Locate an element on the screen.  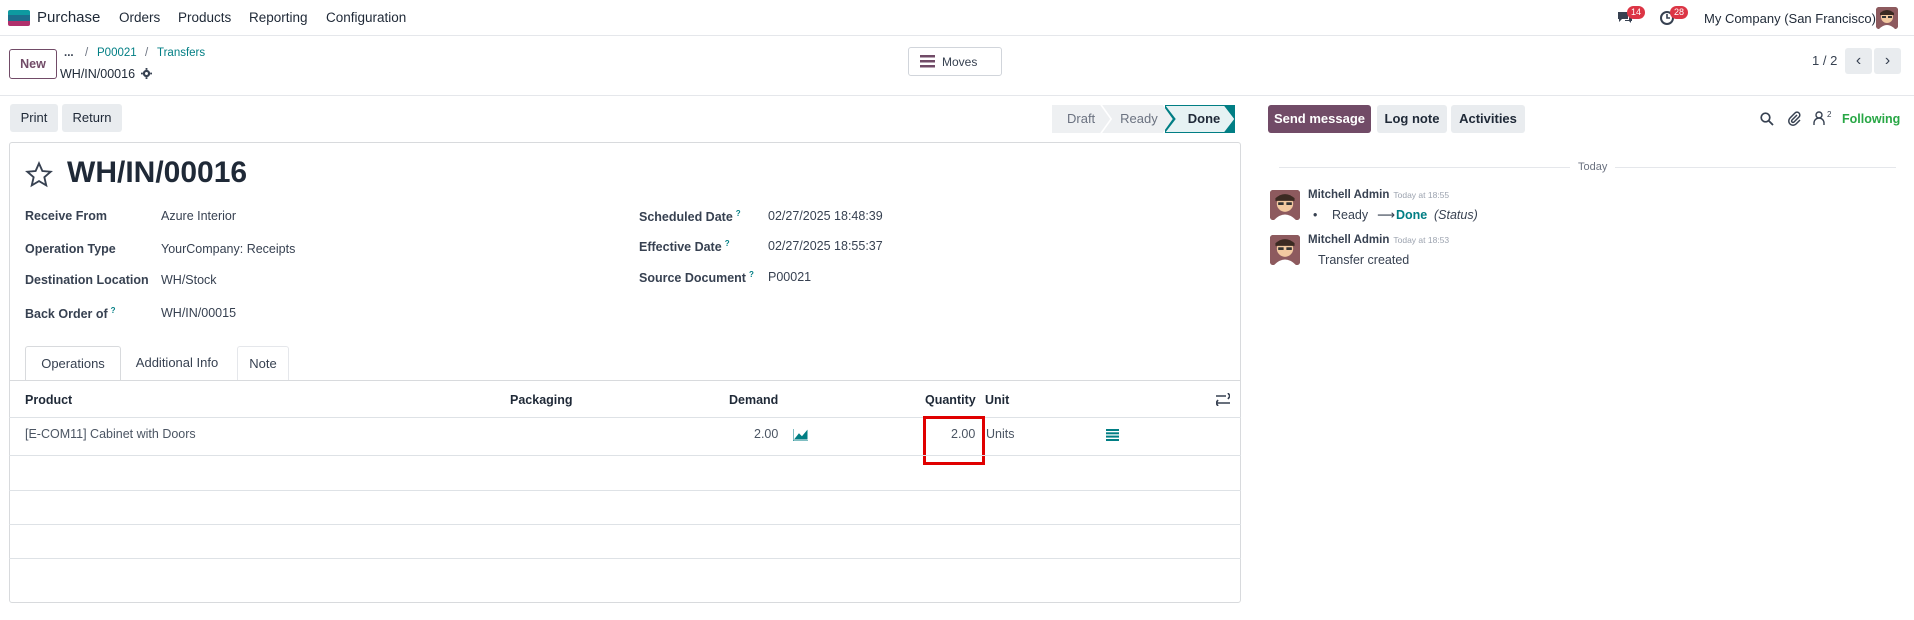
status-draft: Draft is located at coordinates (1081, 119).